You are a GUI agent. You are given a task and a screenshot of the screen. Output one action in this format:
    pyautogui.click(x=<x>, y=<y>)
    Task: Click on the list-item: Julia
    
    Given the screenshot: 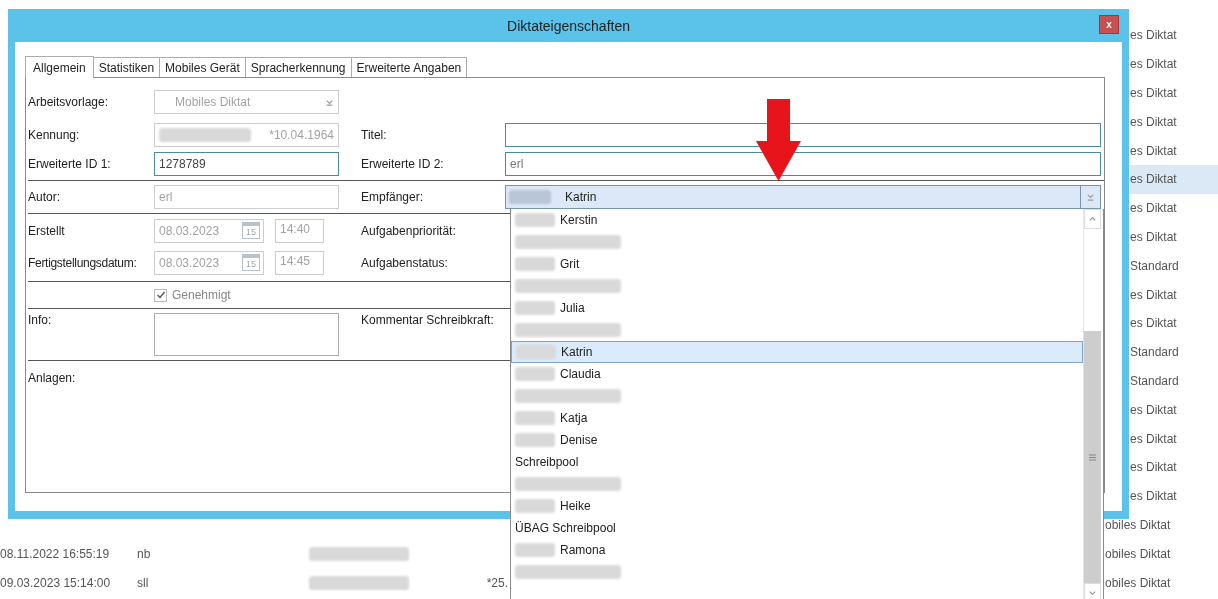 What is the action you would take?
    pyautogui.click(x=797, y=308)
    